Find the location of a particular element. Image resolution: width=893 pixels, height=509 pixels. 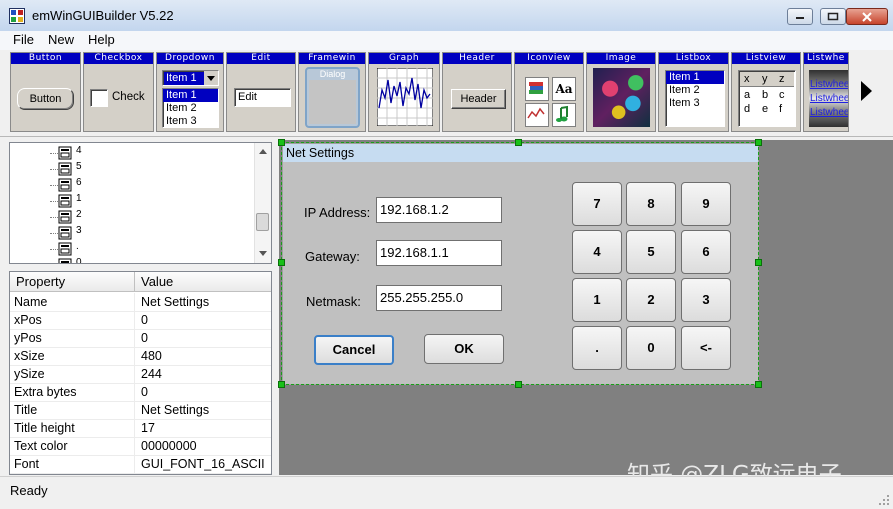

property-value: 17 is located at coordinates (148, 428).